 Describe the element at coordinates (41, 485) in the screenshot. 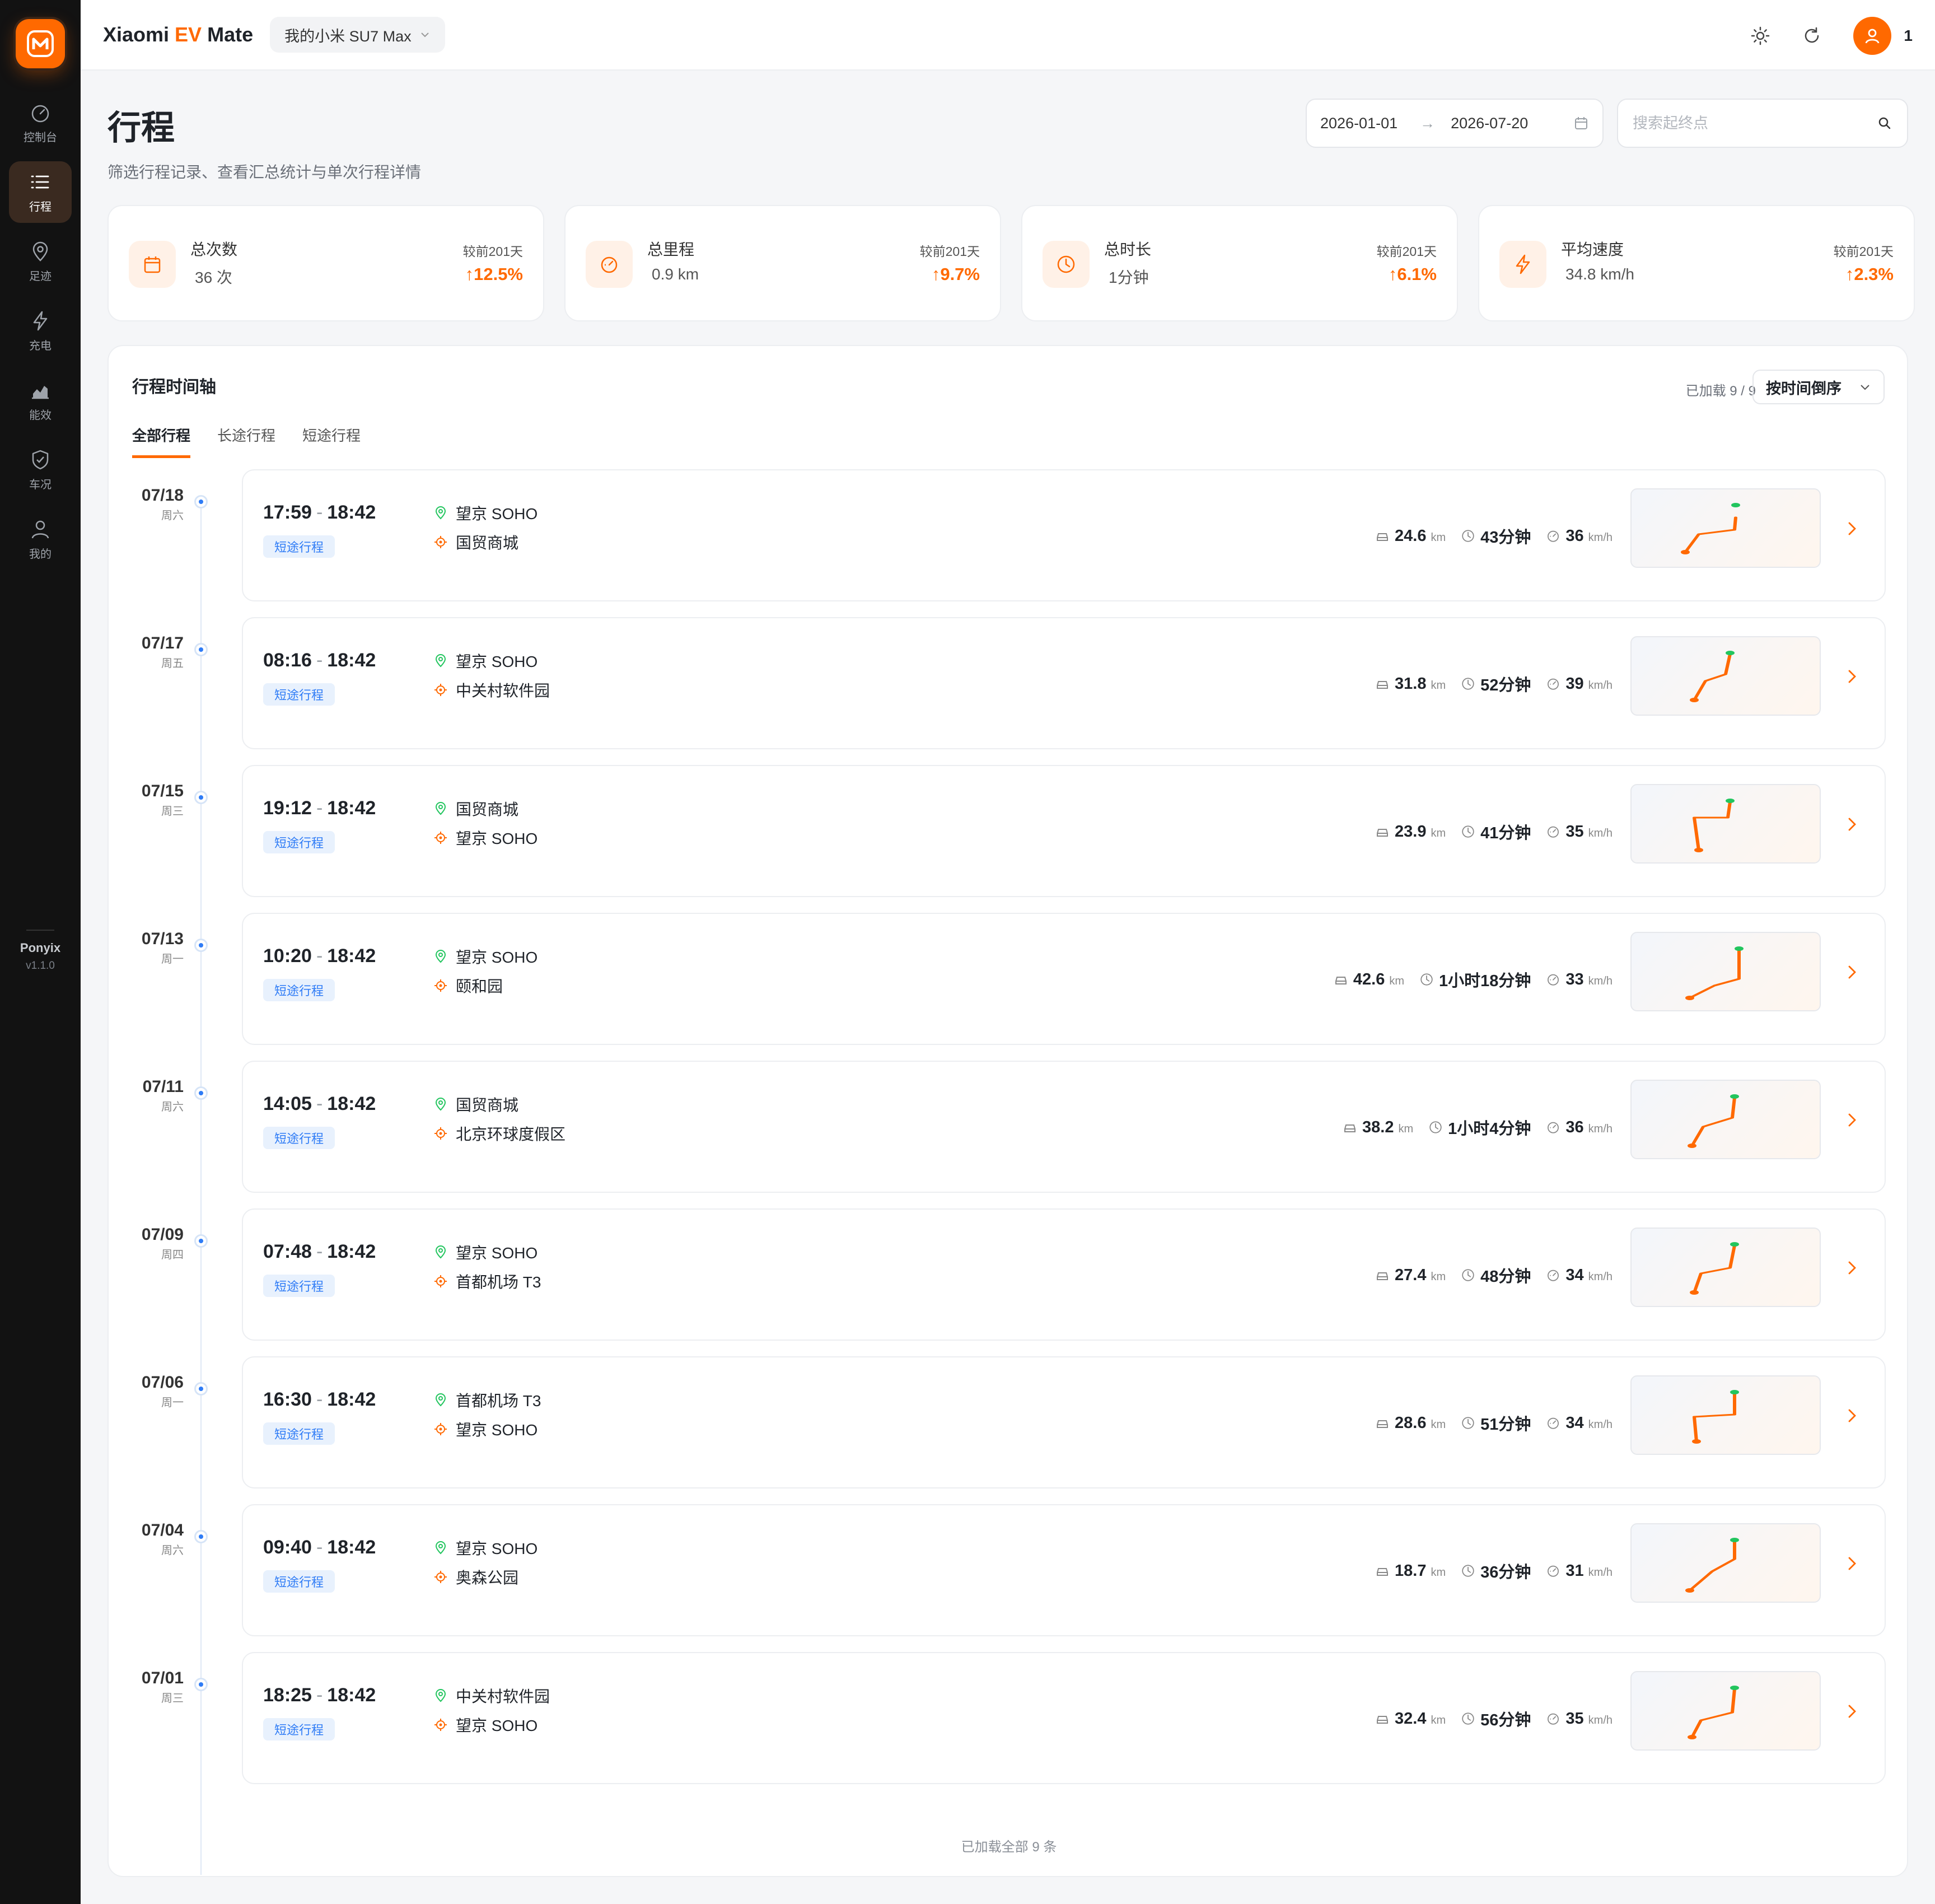

I see `sidebar-item-label: 车况` at that location.